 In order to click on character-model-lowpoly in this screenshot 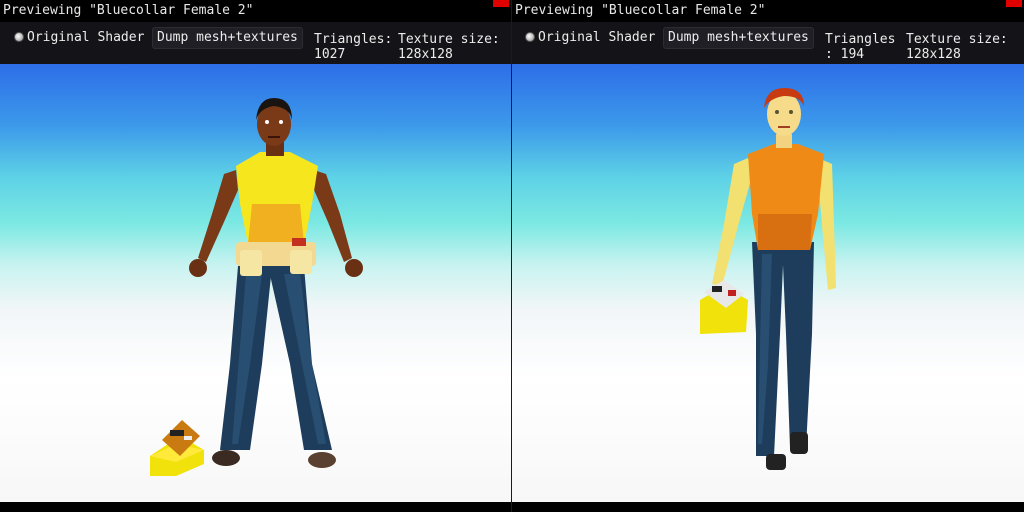, I will do `click(768, 279)`.